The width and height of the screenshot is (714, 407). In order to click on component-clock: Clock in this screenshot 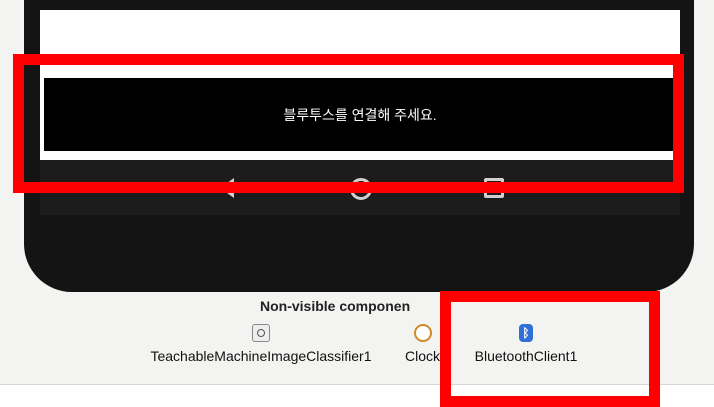, I will do `click(422, 344)`.